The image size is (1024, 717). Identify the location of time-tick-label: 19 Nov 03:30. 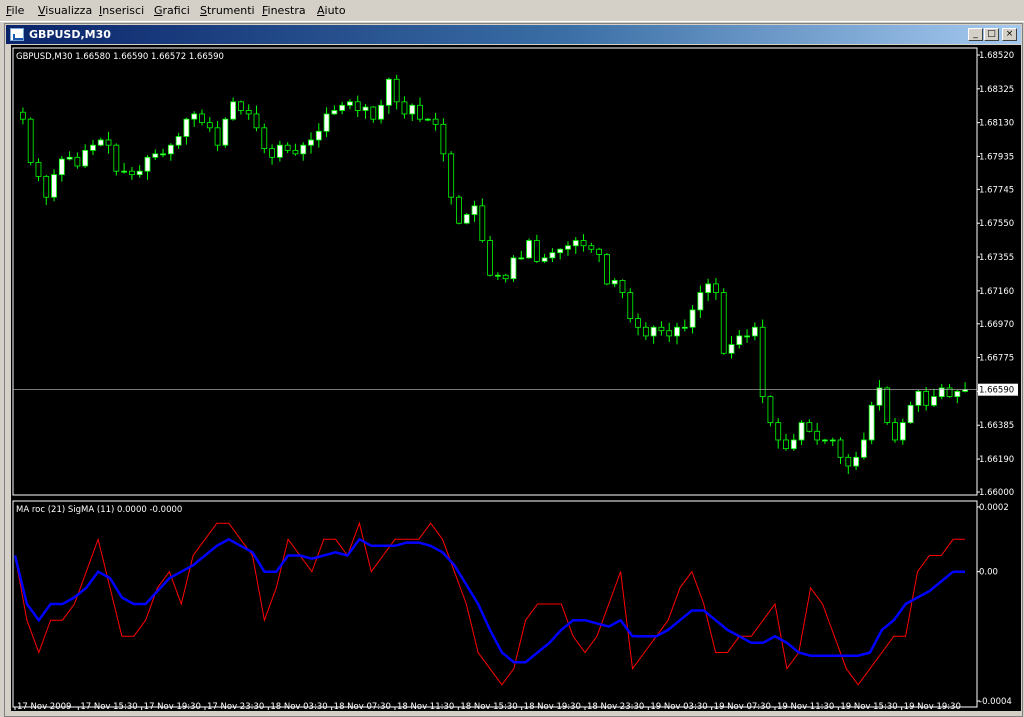
(678, 706).